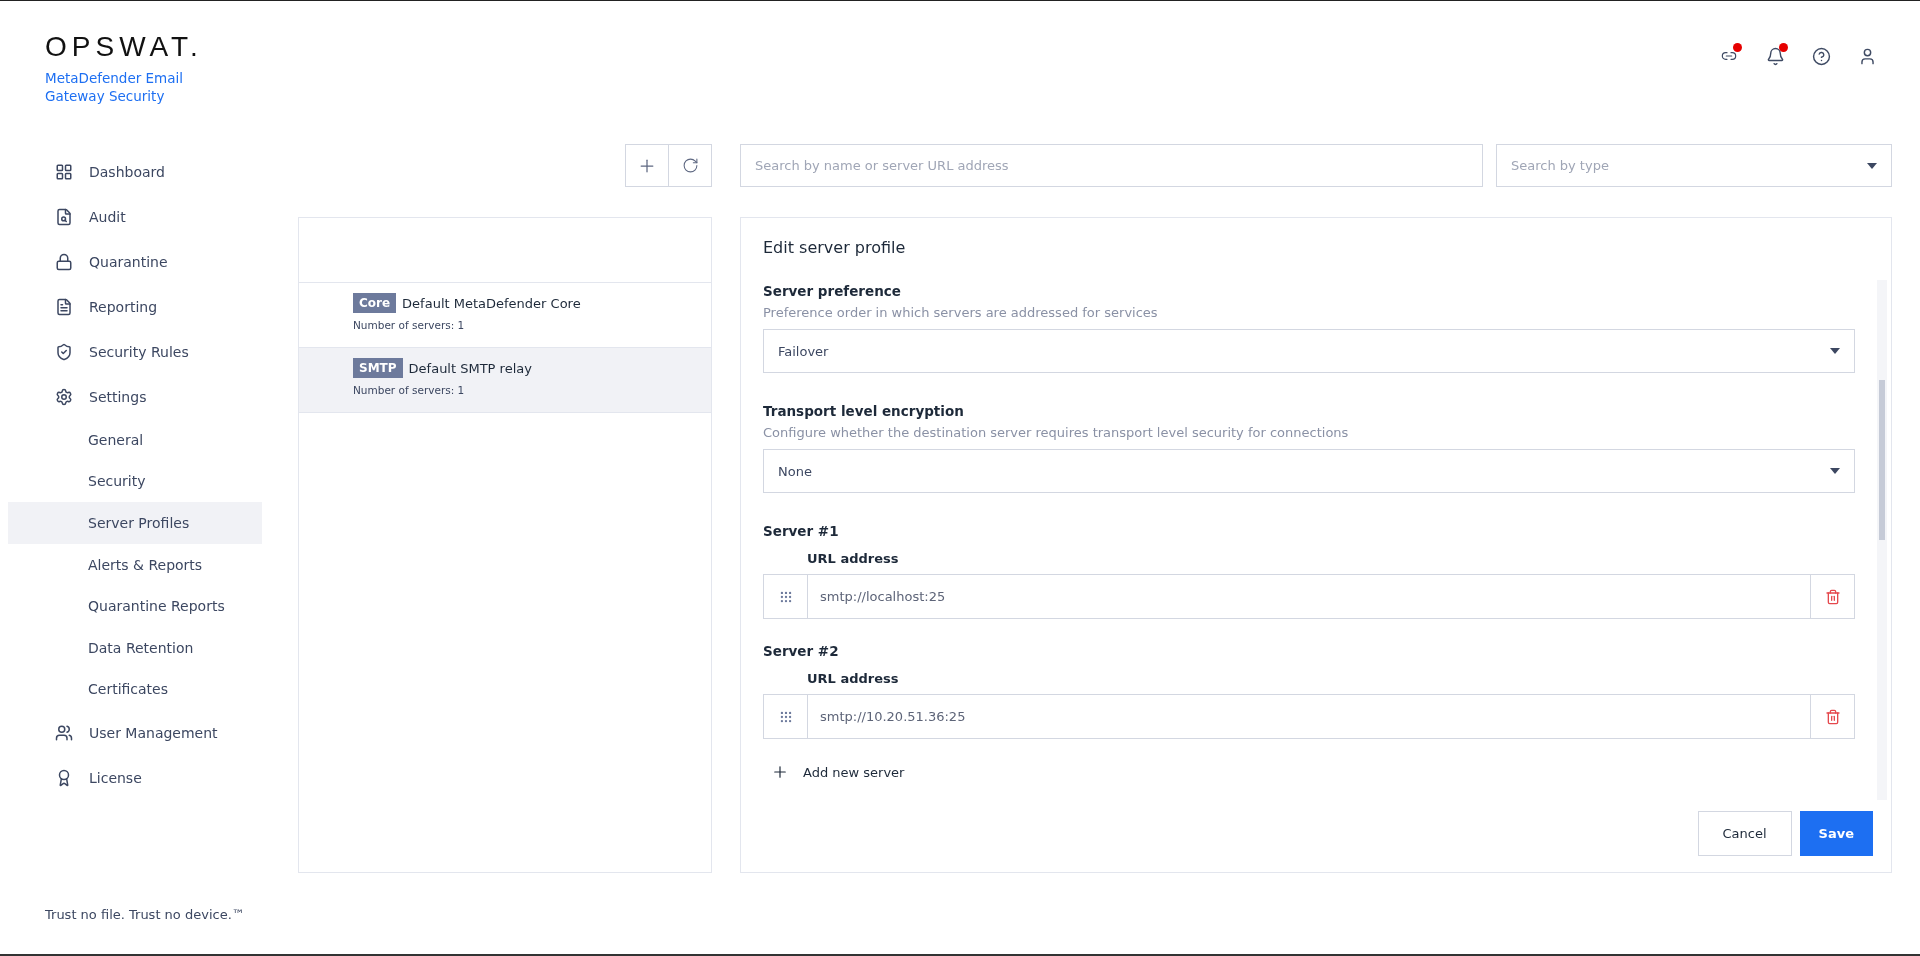 The height and width of the screenshot is (956, 1920). What do you see at coordinates (135, 216) in the screenshot?
I see `nav-item: Audit` at bounding box center [135, 216].